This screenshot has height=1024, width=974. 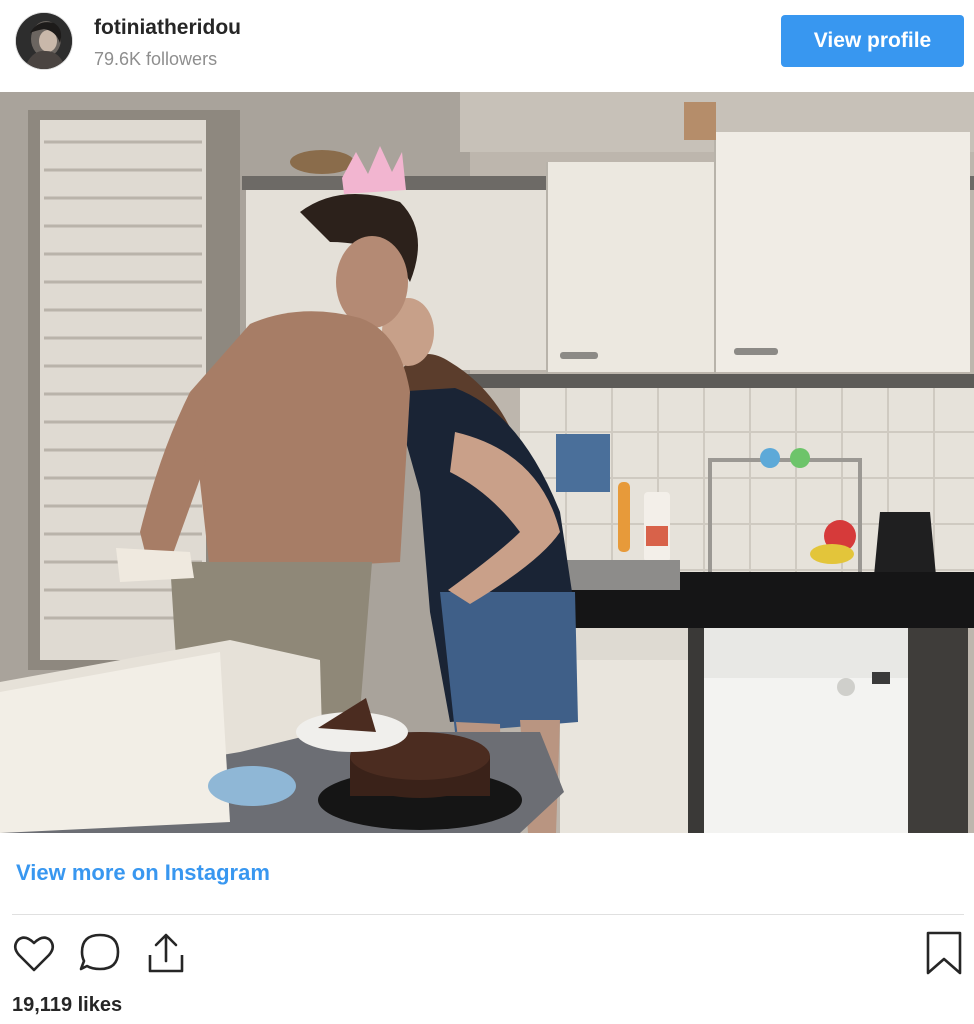 I want to click on action-bar, so click(x=487, y=955).